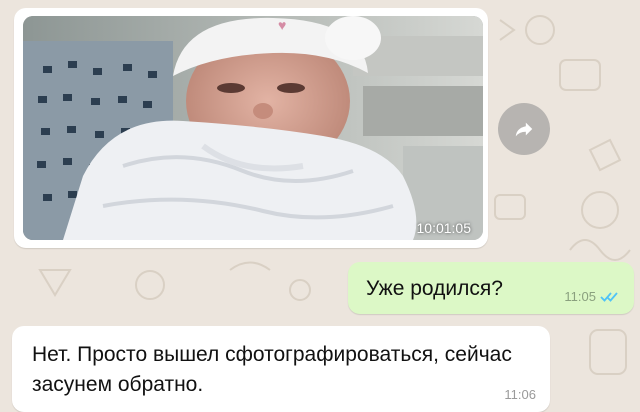 The height and width of the screenshot is (412, 640). I want to click on double-check-icon, so click(609, 296).